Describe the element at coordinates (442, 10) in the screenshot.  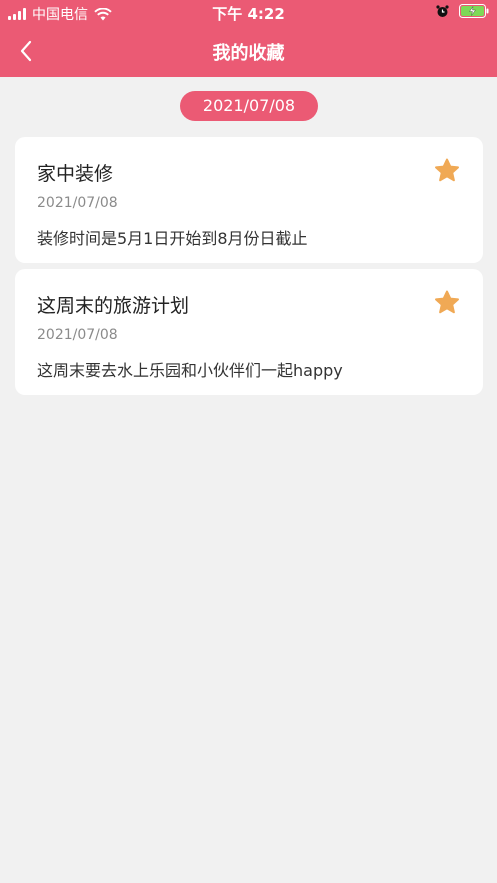
I see `alarm-icon` at that location.